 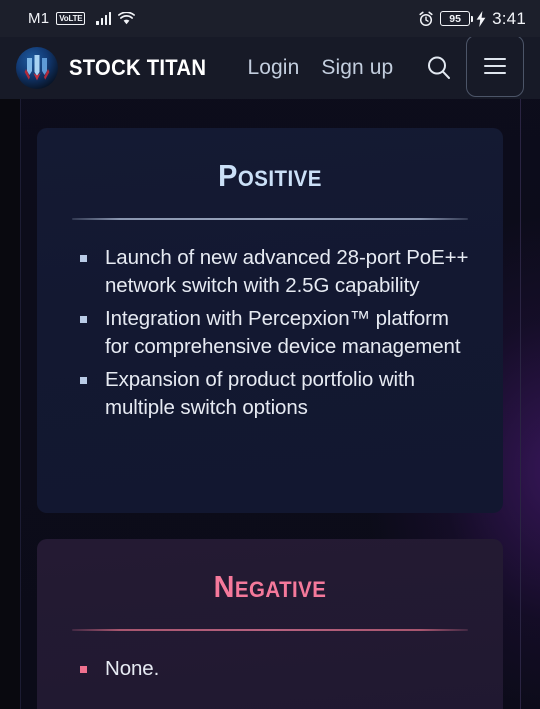 I want to click on battery-icon: 95, so click(x=457, y=18).